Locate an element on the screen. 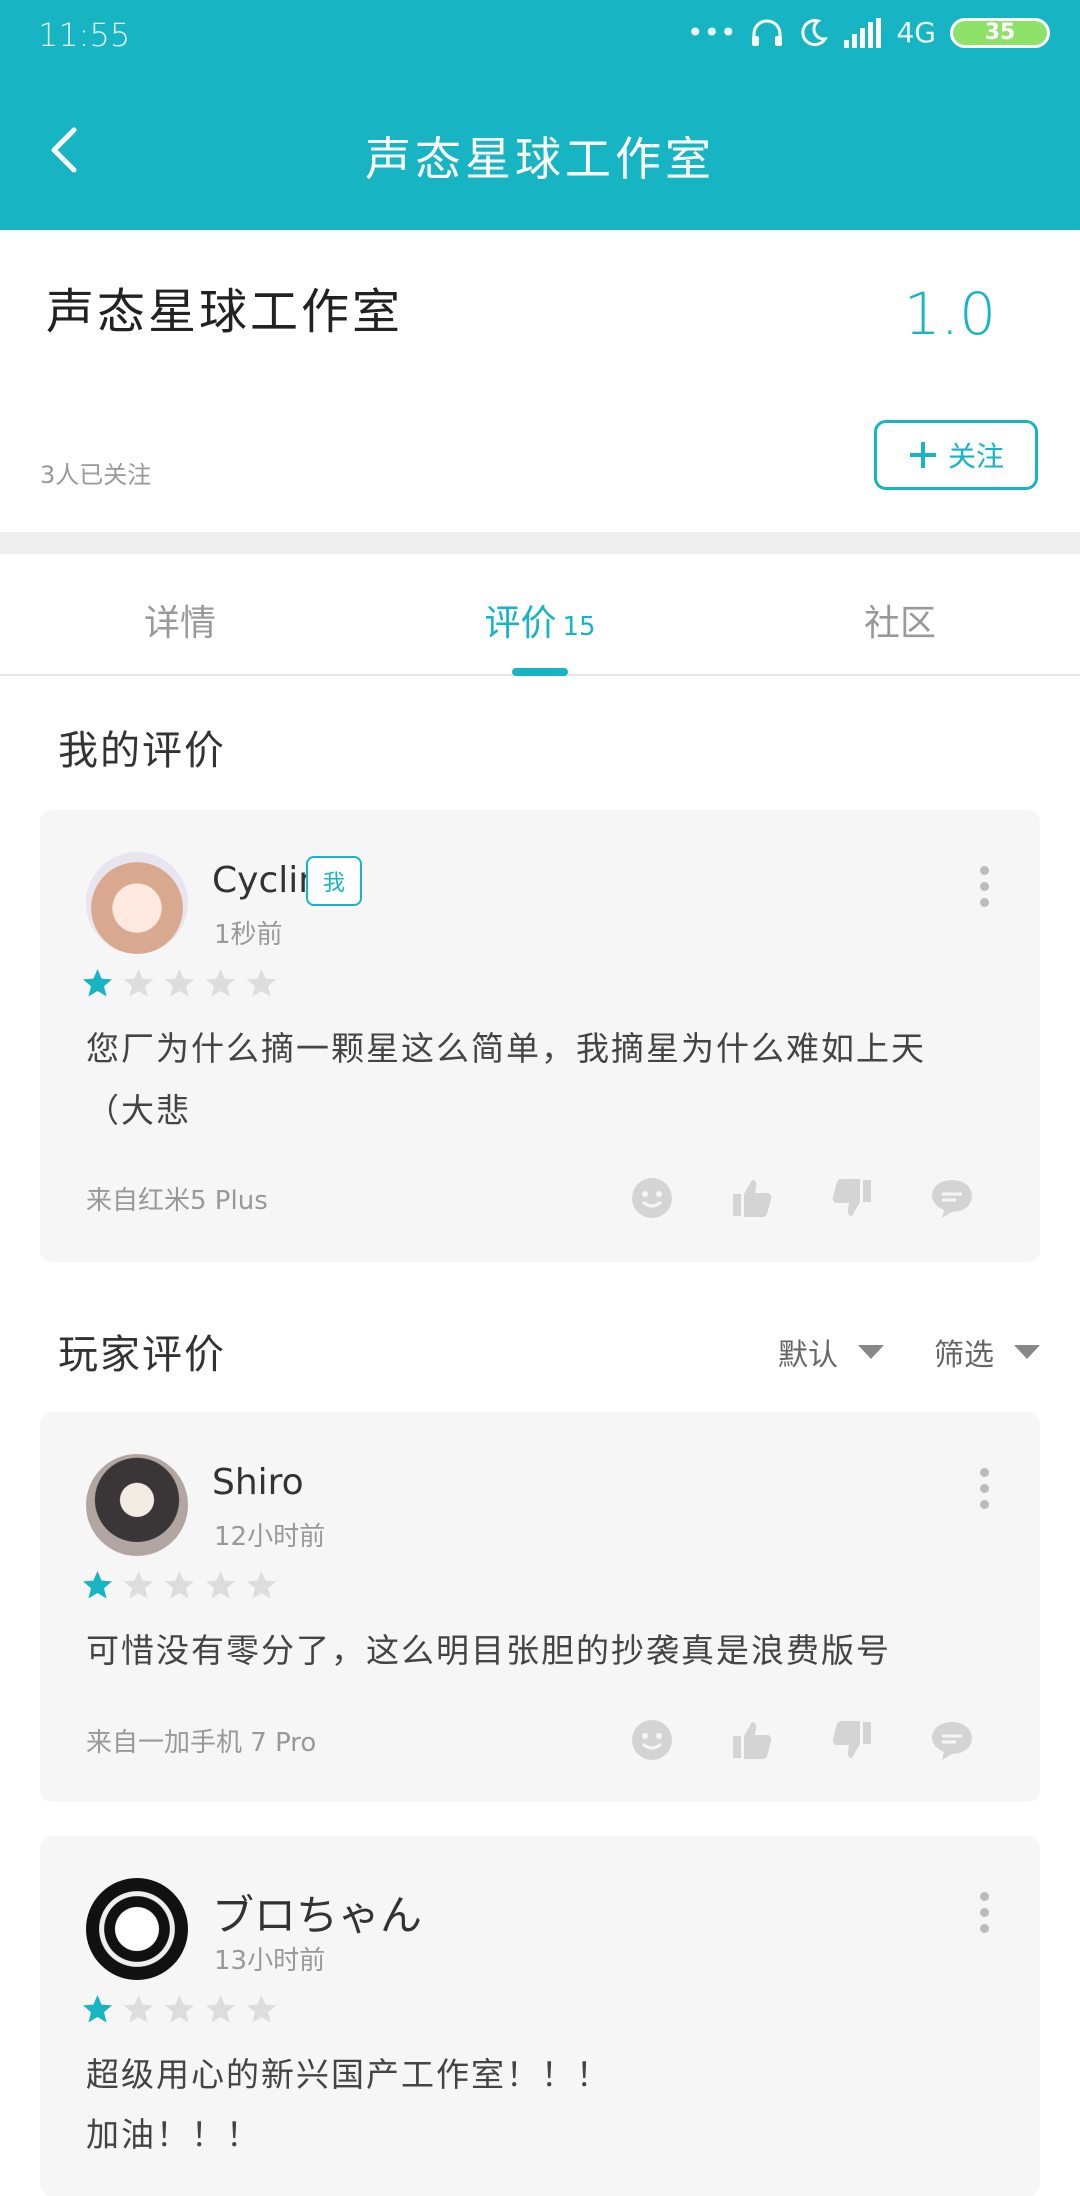 This screenshot has width=1080, height=2196. page-title: 声态星球工作室 is located at coordinates (540, 159).